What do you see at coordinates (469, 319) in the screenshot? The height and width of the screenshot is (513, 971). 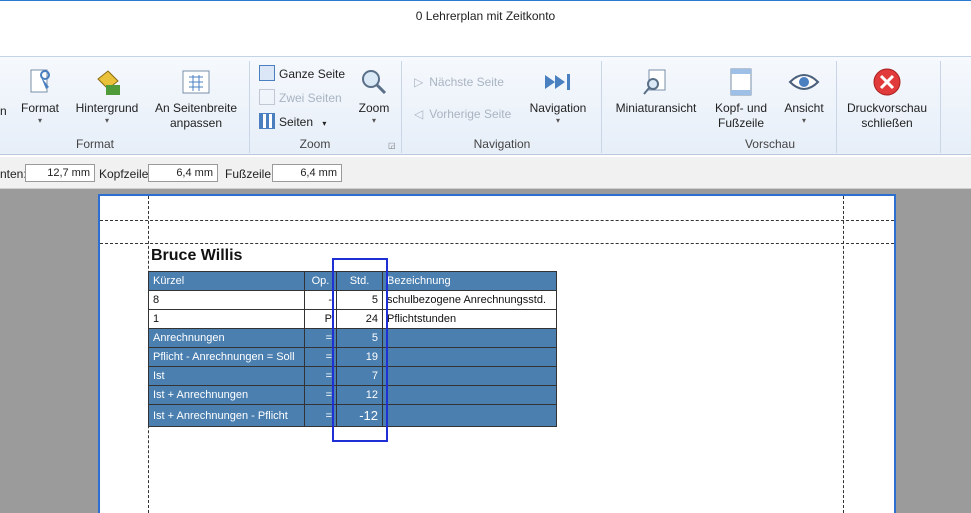 I see `table-cell: Pflichtstunden` at bounding box center [469, 319].